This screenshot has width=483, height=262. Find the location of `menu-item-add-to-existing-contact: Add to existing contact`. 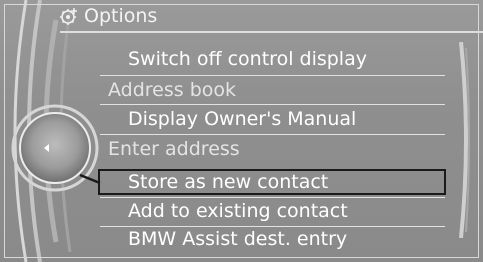

menu-item-add-to-existing-contact: Add to existing contact is located at coordinates (238, 211).